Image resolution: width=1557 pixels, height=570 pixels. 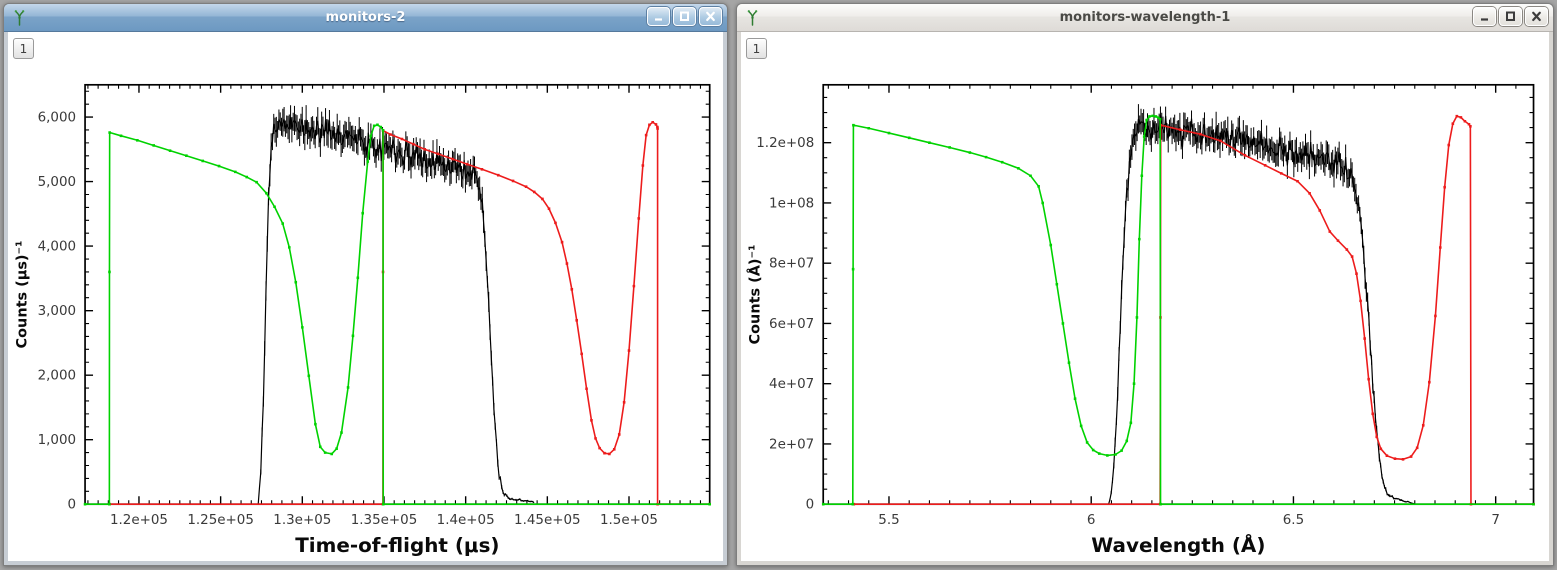 I want to click on curve, so click(x=1262, y=310).